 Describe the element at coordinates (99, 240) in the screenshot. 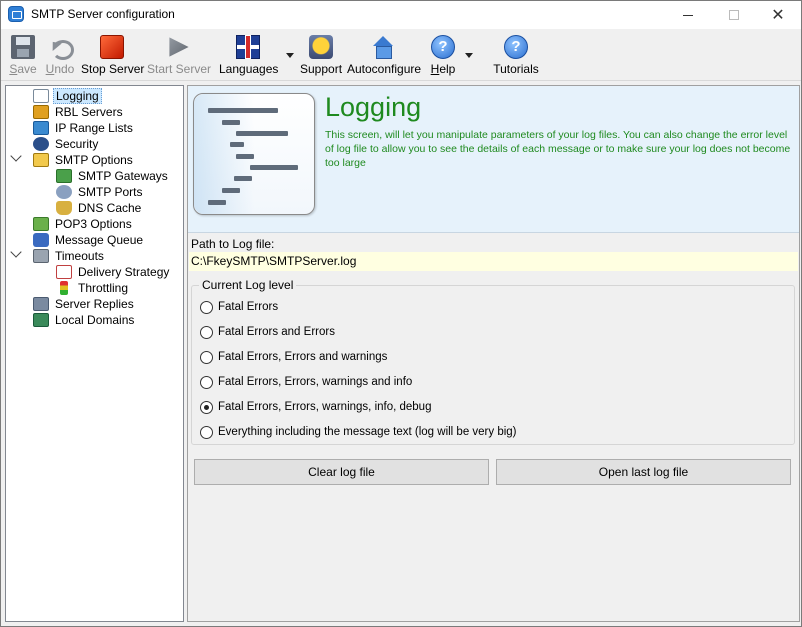

I see `tree-item-label: Message Queue` at that location.